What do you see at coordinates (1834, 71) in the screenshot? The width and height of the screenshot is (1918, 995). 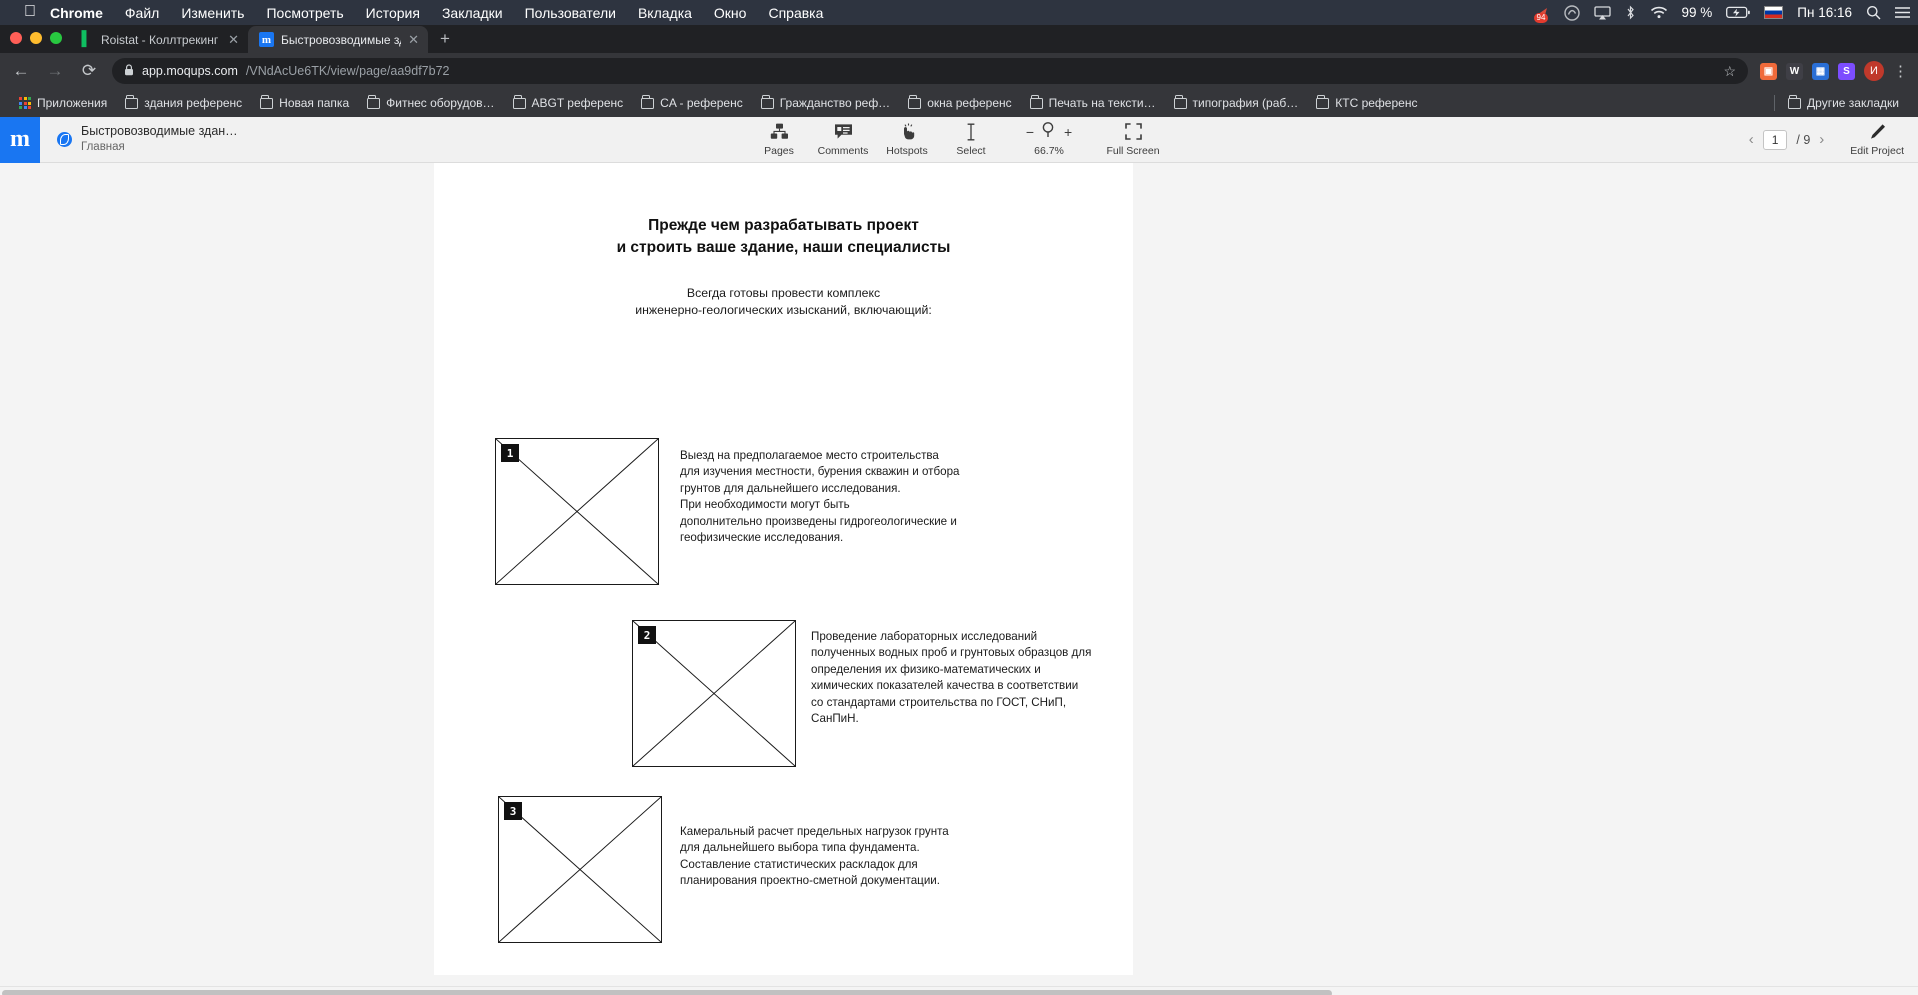 I see `extension-icons: ▣ W ▦ S И ⋮` at bounding box center [1834, 71].